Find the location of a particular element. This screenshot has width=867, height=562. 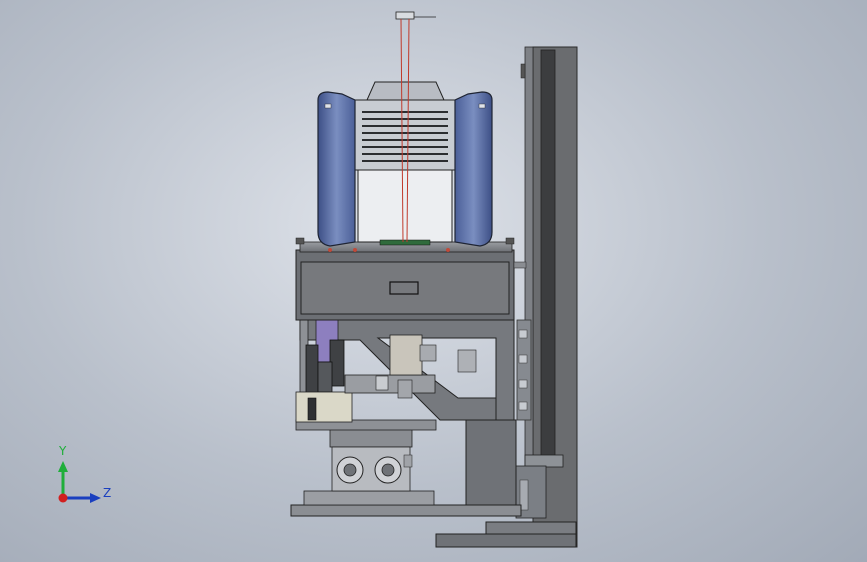

reference-triad: Y Z is located at coordinates (84, 473).